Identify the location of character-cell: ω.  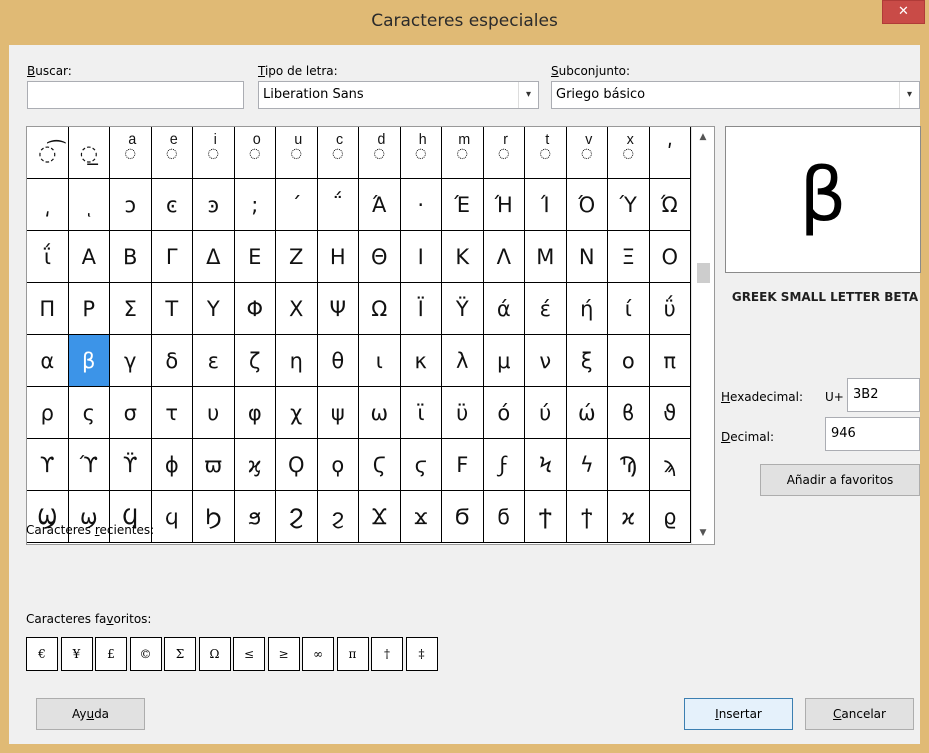
(380, 413).